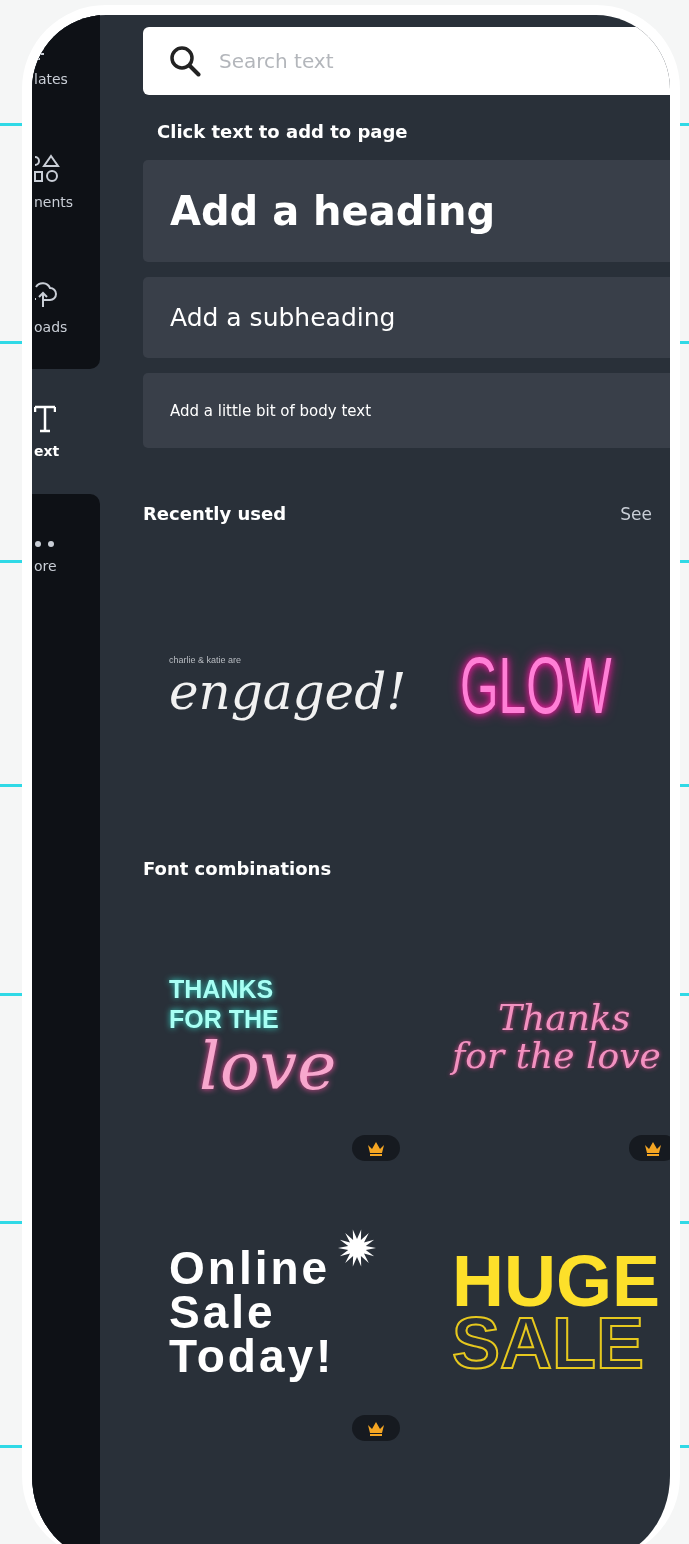 The height and width of the screenshot is (1544, 689). What do you see at coordinates (406, 410) in the screenshot?
I see `body-text-button: Add a little bit of body text` at bounding box center [406, 410].